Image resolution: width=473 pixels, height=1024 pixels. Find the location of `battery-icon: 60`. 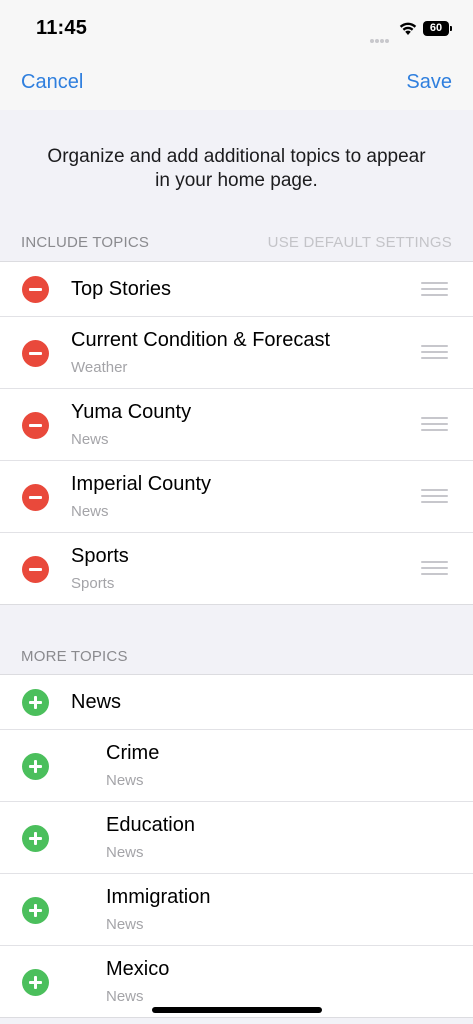

battery-icon: 60 is located at coordinates (438, 28).